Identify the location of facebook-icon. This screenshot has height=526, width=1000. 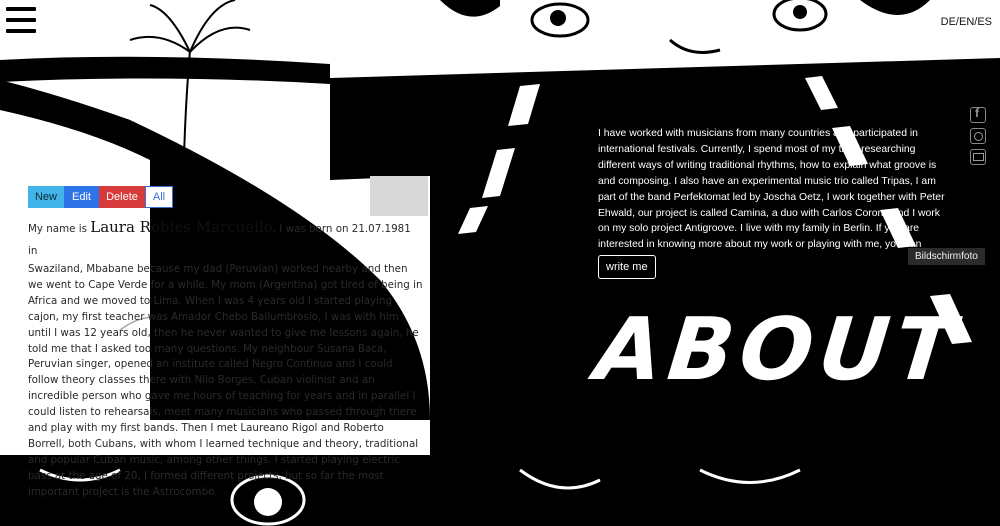
(978, 114).